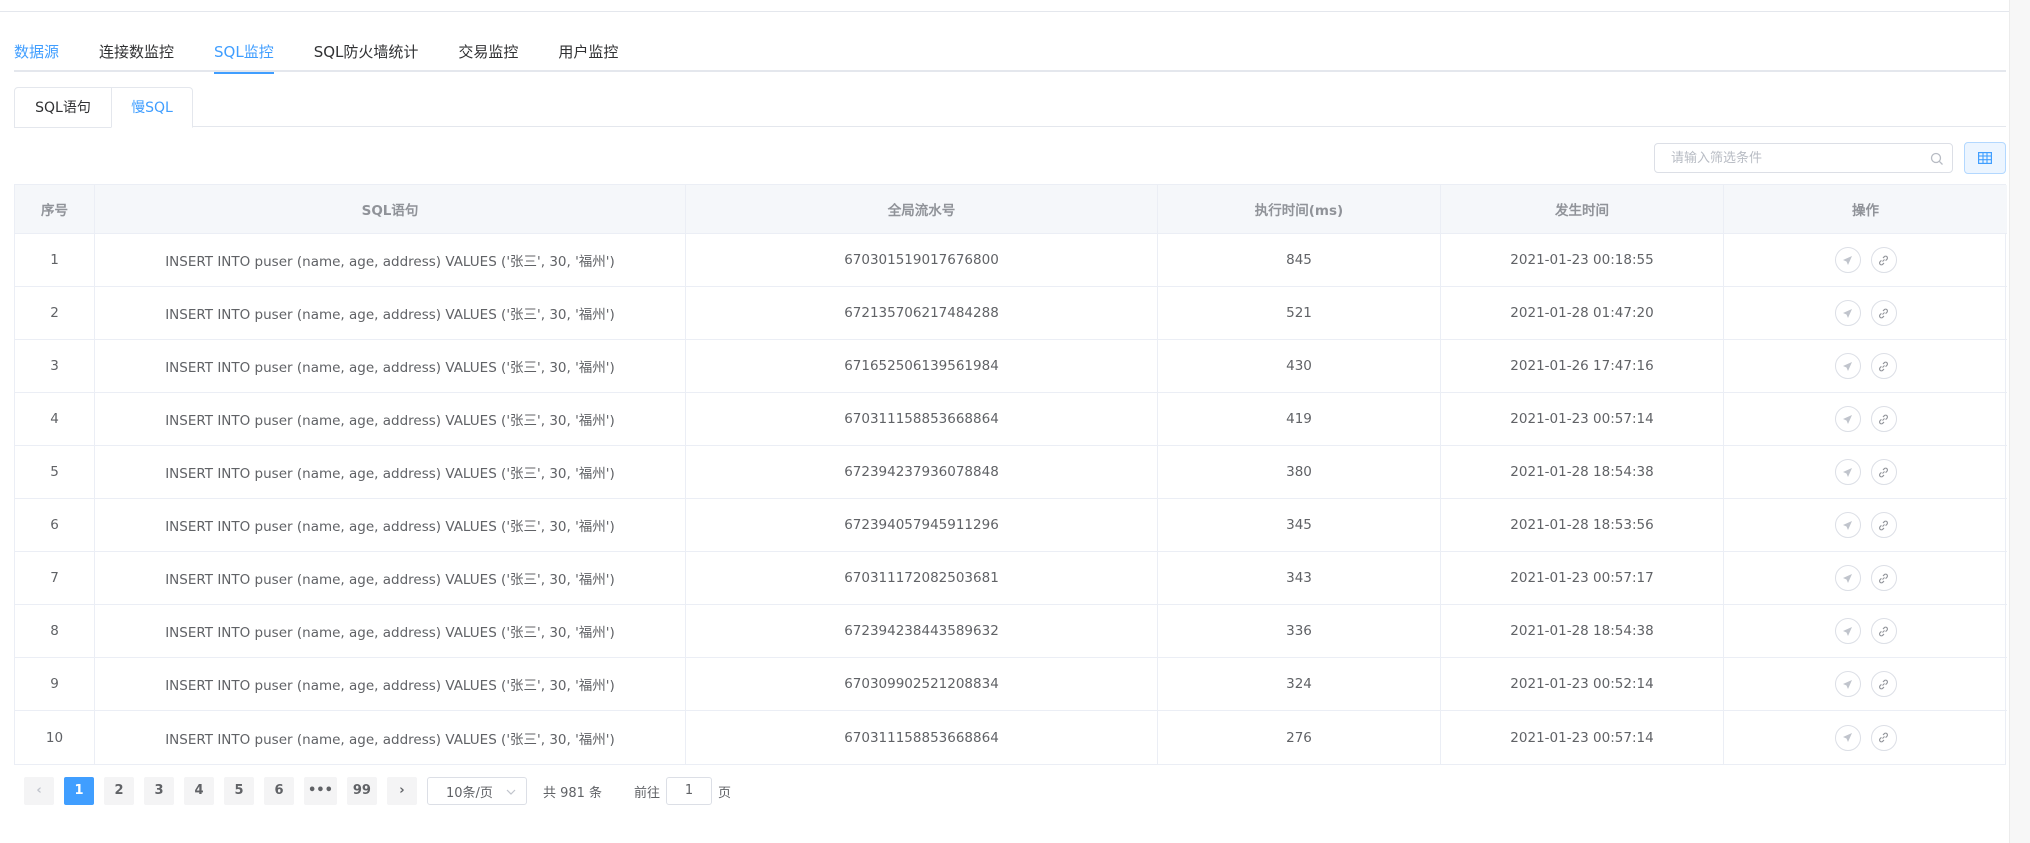 The height and width of the screenshot is (843, 2030). What do you see at coordinates (1582, 472) in the screenshot?
I see `row-occur-time: 2021-01-28 18:54:38` at bounding box center [1582, 472].